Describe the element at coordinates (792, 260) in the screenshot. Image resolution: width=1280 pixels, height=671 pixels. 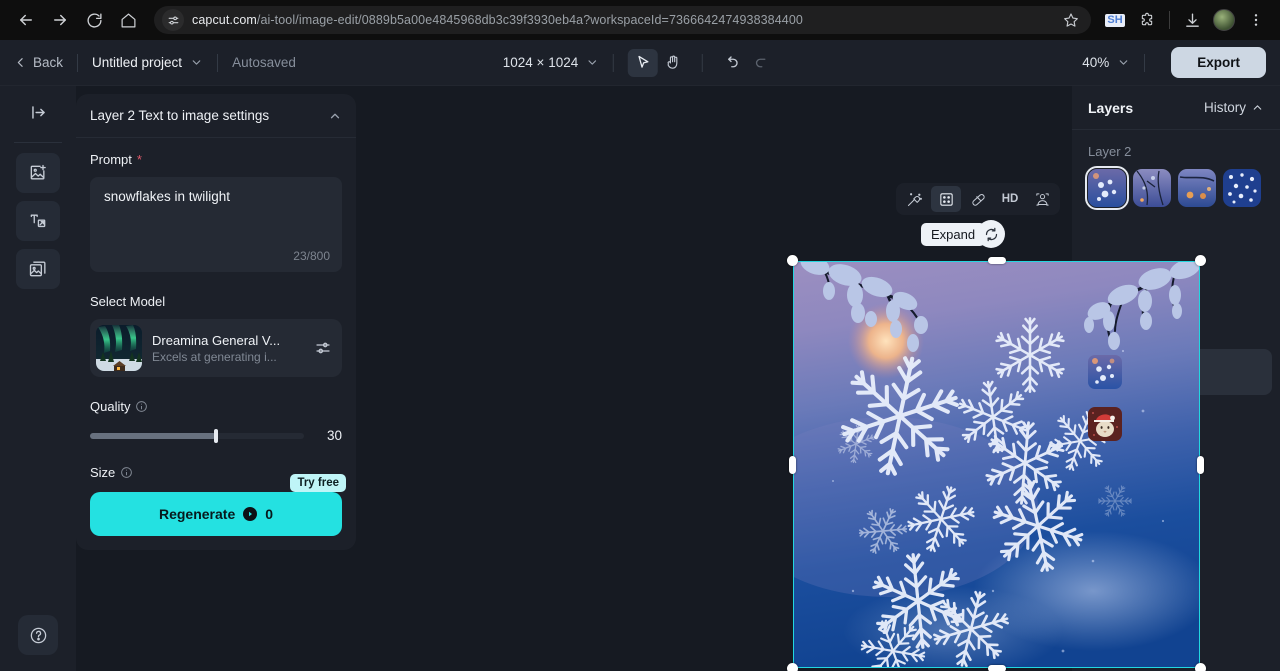
I see `resize-handle-top-left` at that location.